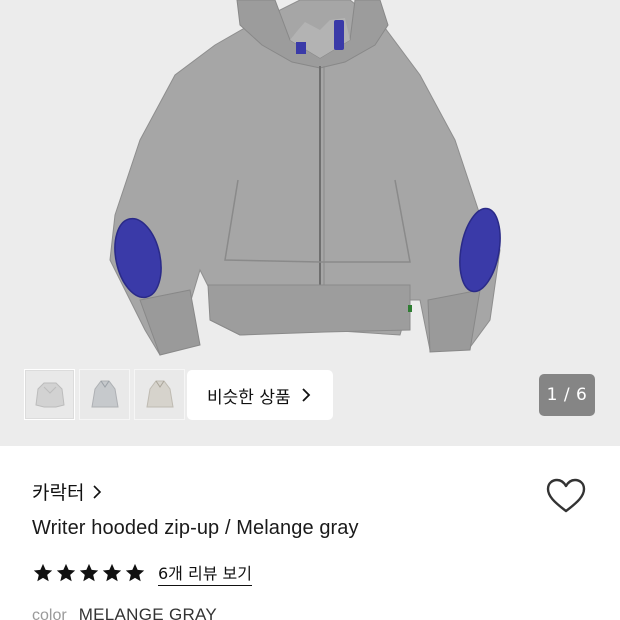 The image size is (620, 620). I want to click on color-label: color, so click(49, 613).